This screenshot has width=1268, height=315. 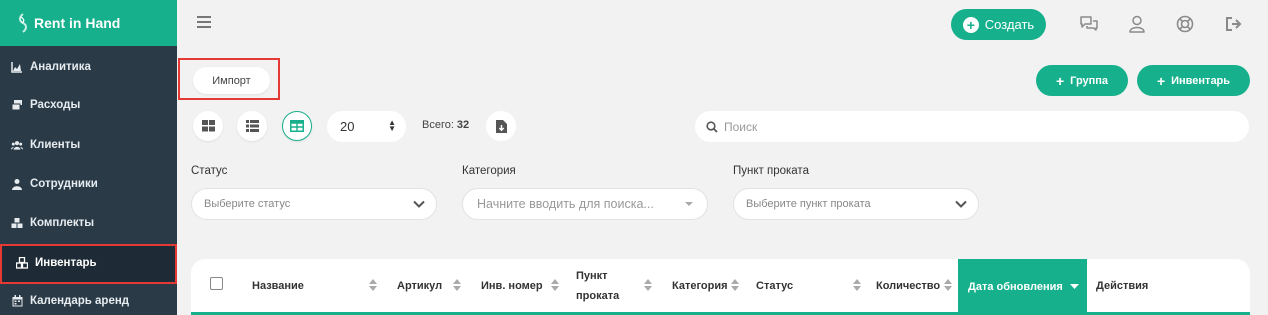 What do you see at coordinates (489, 171) in the screenshot?
I see `category-filter-label: Категория` at bounding box center [489, 171].